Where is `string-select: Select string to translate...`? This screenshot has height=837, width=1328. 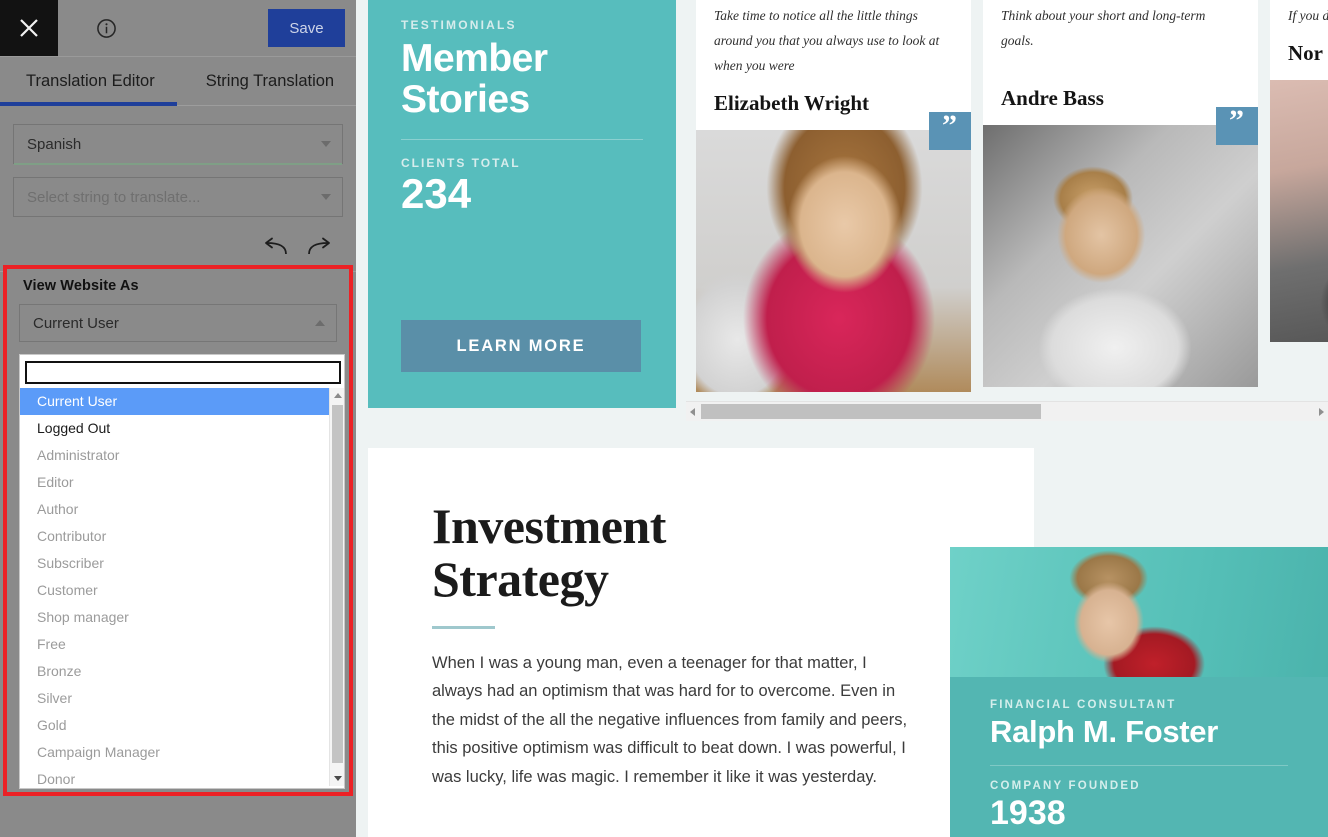 string-select: Select string to translate... is located at coordinates (178, 197).